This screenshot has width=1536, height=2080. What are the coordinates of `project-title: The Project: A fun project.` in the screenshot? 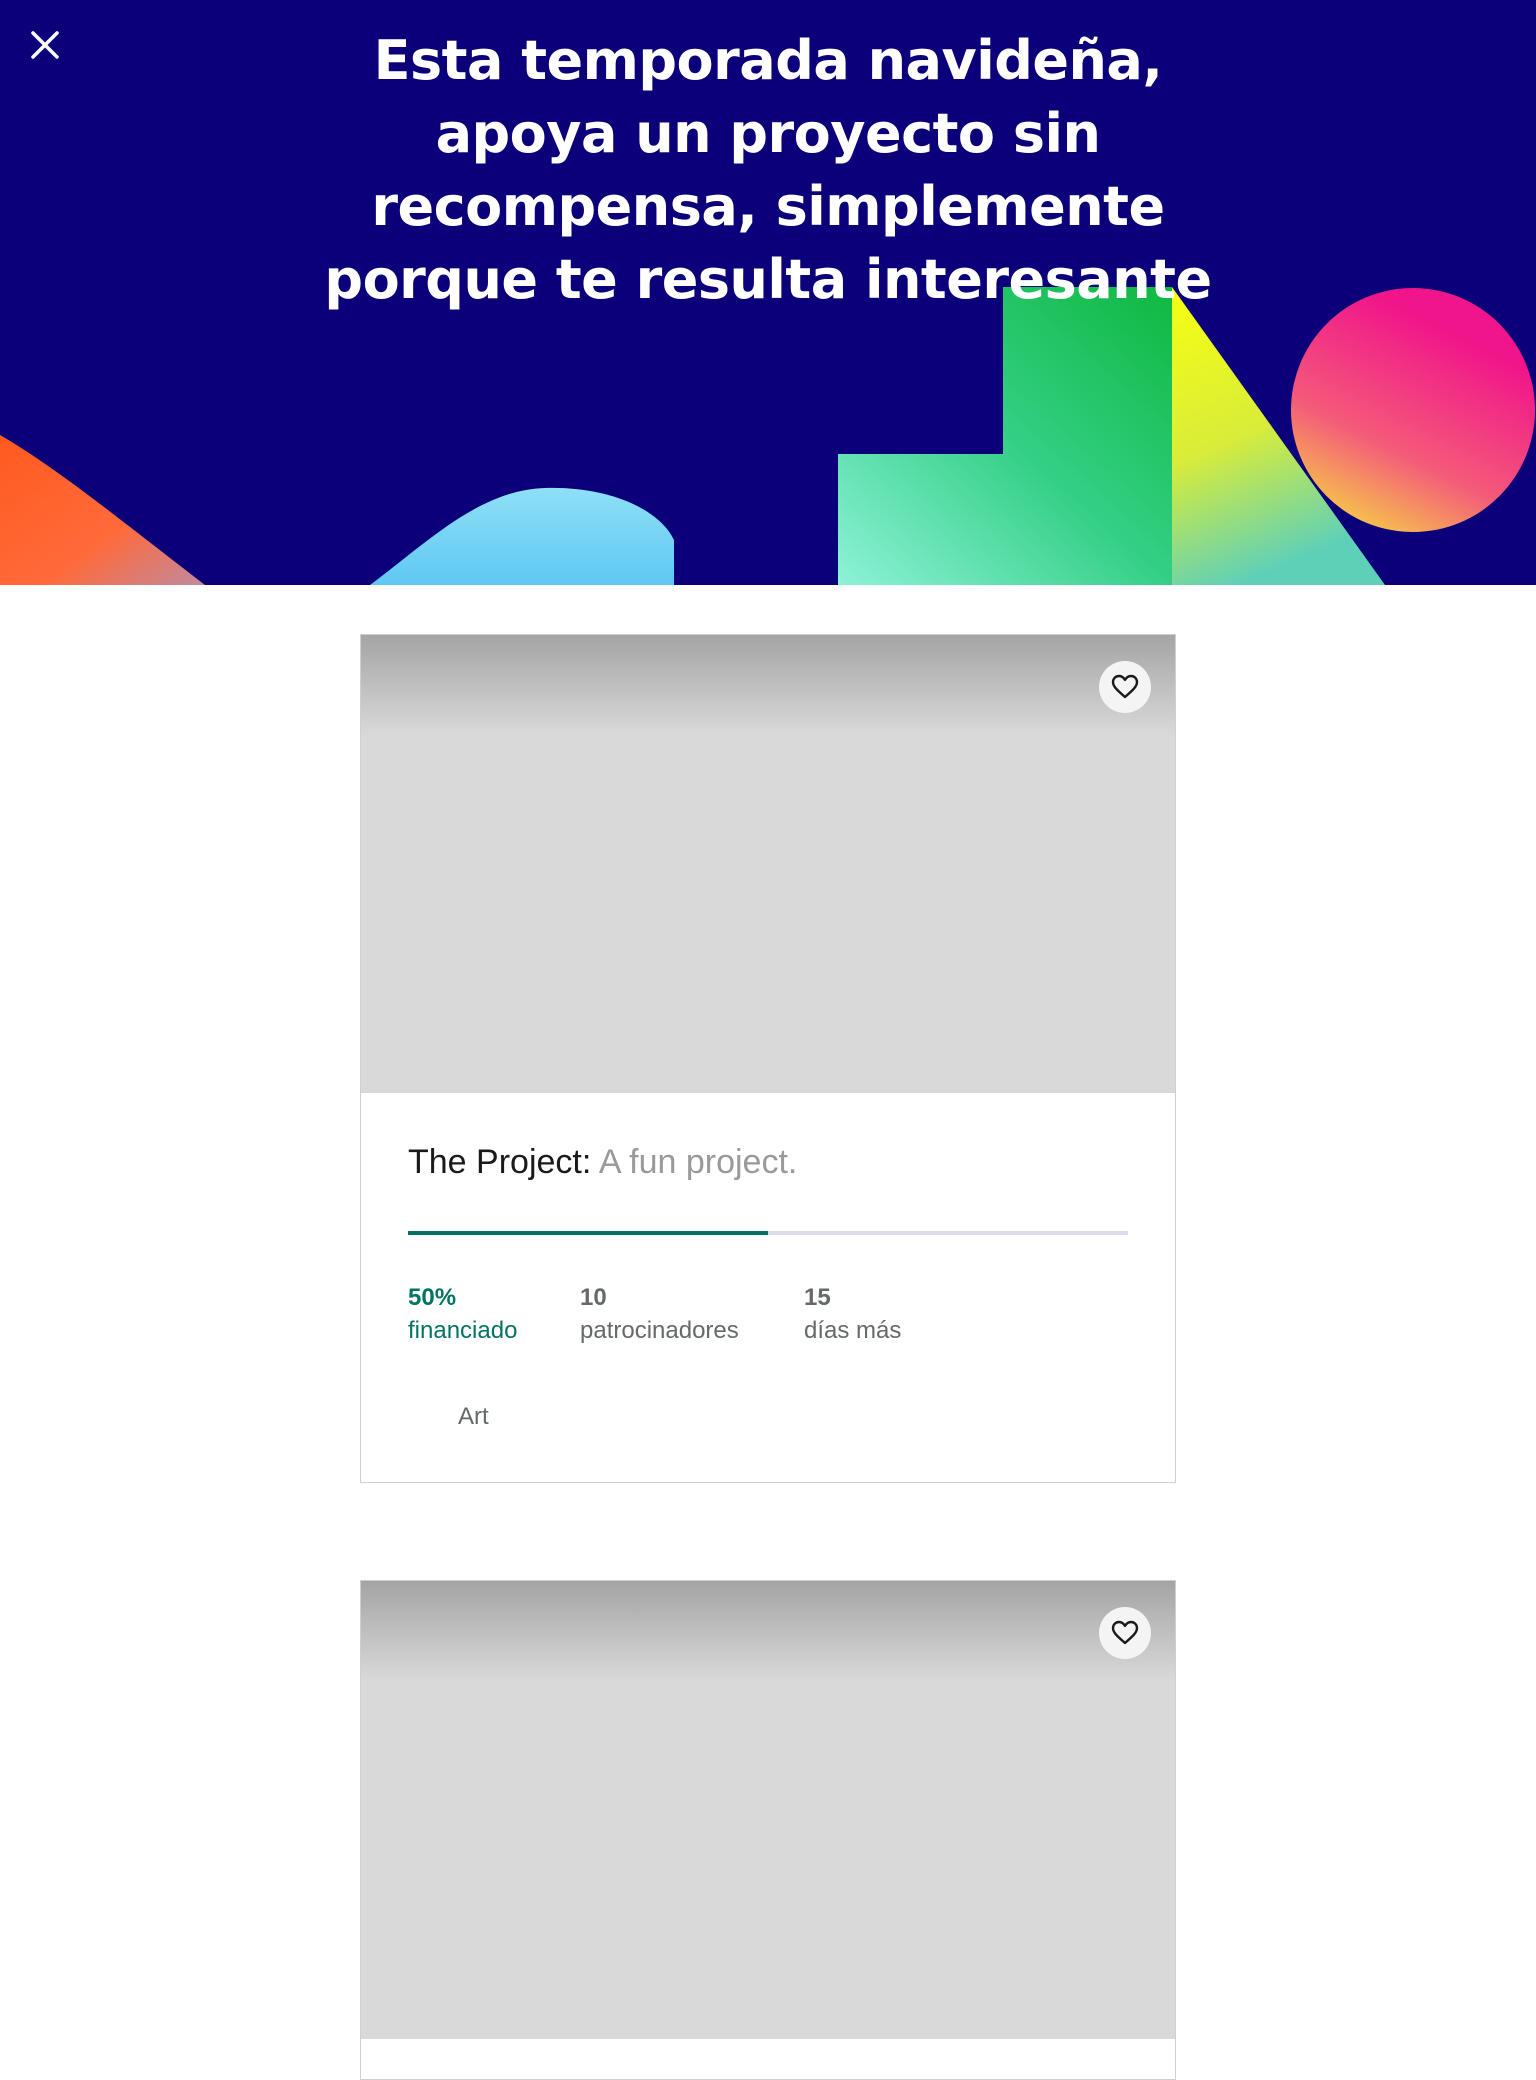 It's located at (602, 1162).